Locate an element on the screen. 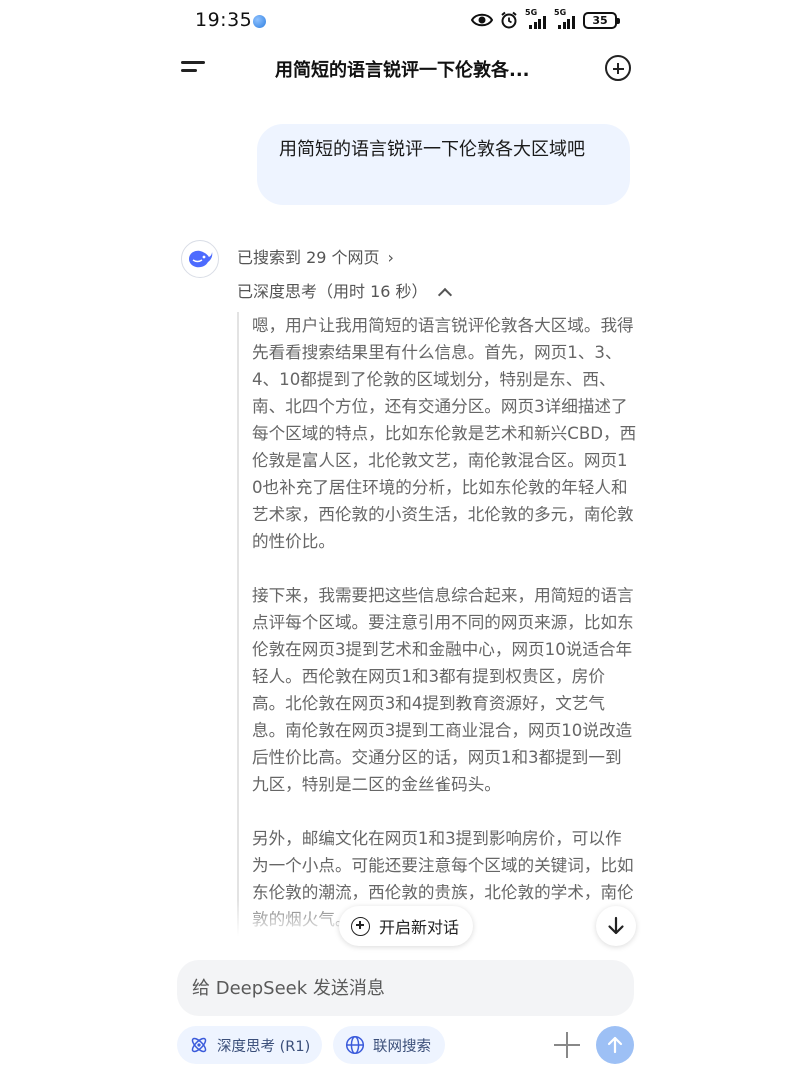 The height and width of the screenshot is (1080, 811). chevron-up-icon is located at coordinates (444, 295).